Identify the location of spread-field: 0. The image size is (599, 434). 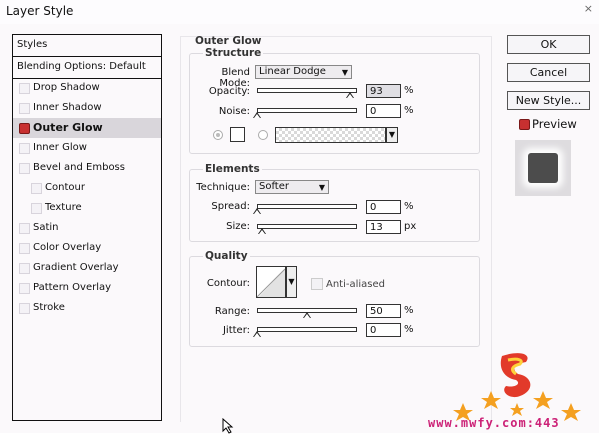
(383, 207).